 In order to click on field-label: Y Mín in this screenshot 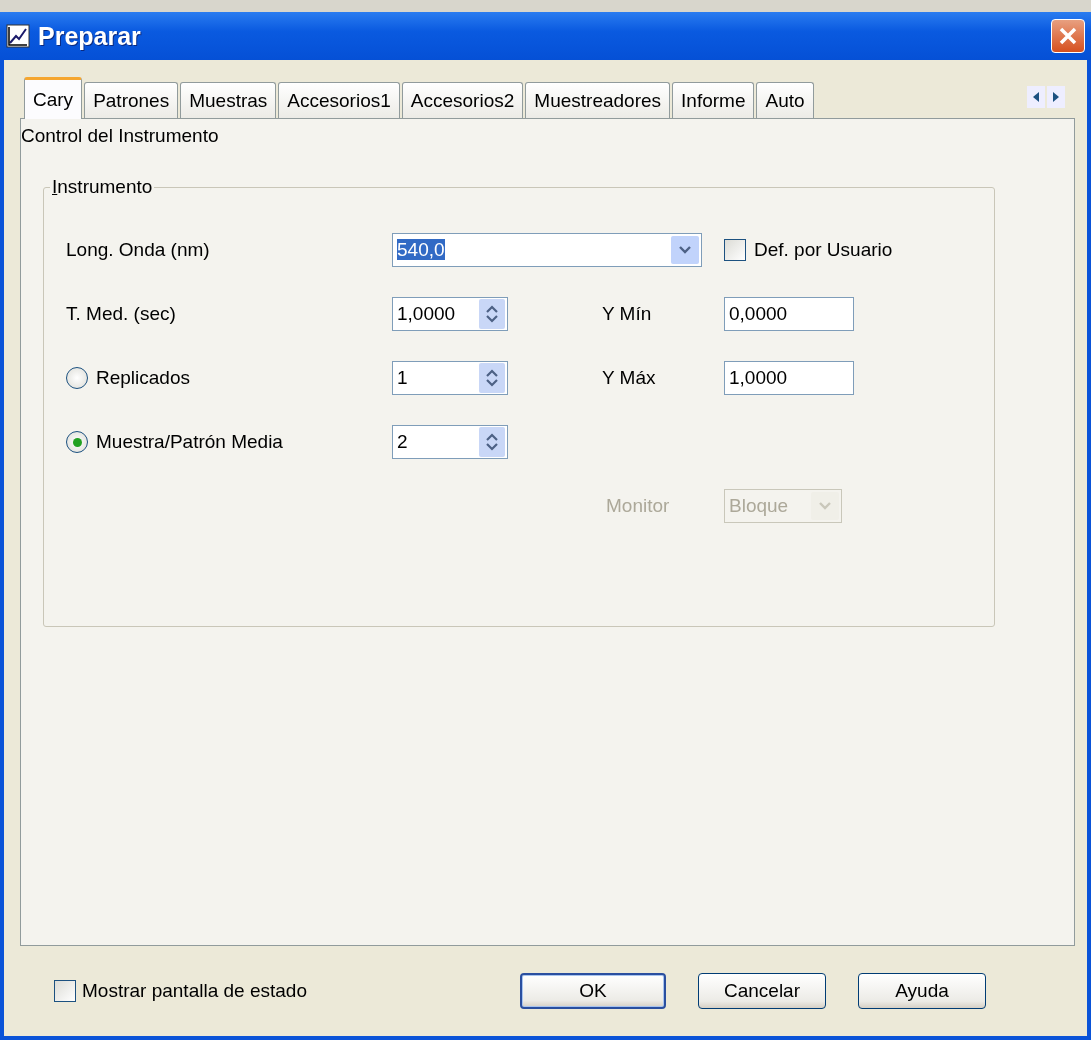, I will do `click(627, 314)`.